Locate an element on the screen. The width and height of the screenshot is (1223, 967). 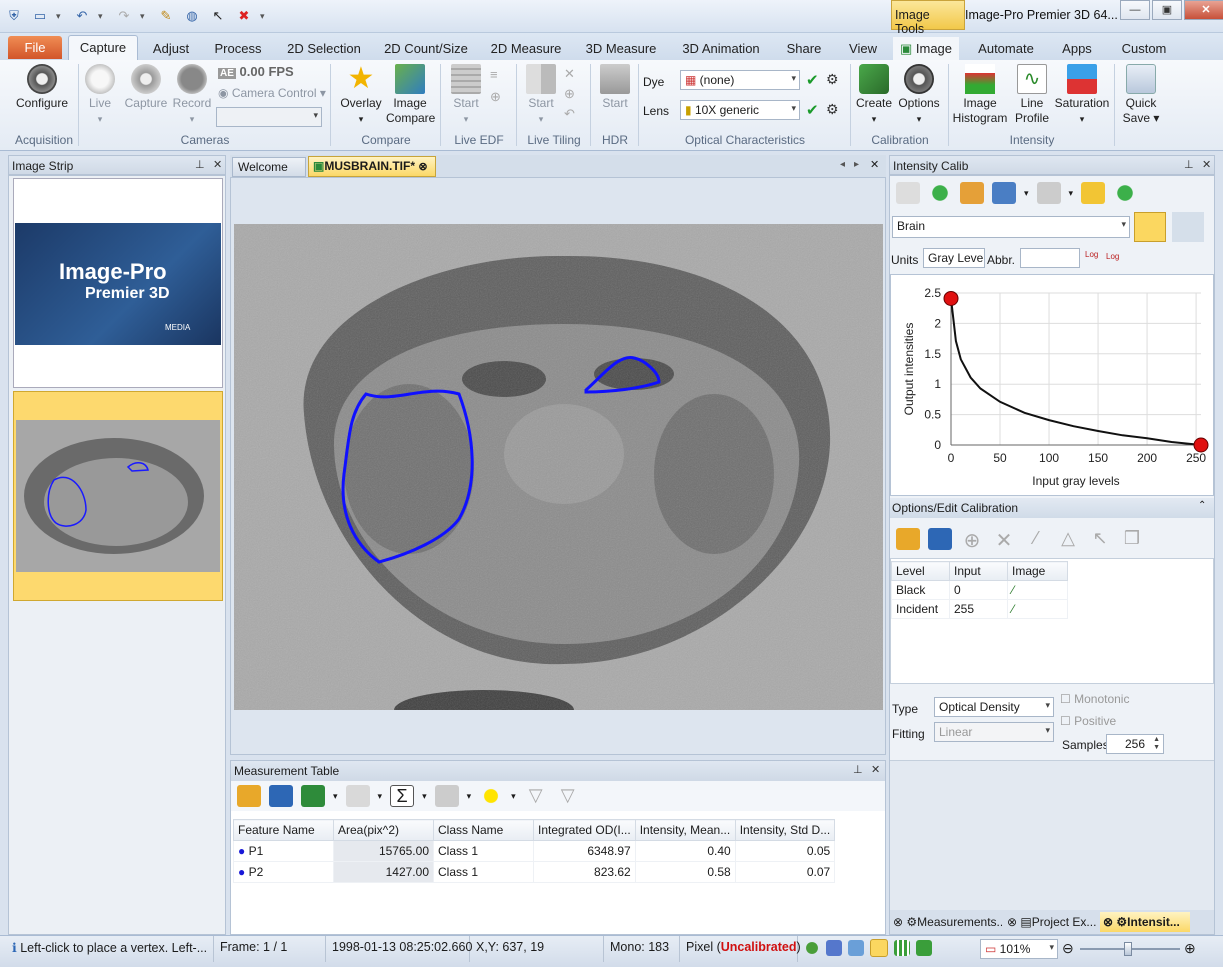
tab-2d-measure: 2D Measure is located at coordinates (526, 48).